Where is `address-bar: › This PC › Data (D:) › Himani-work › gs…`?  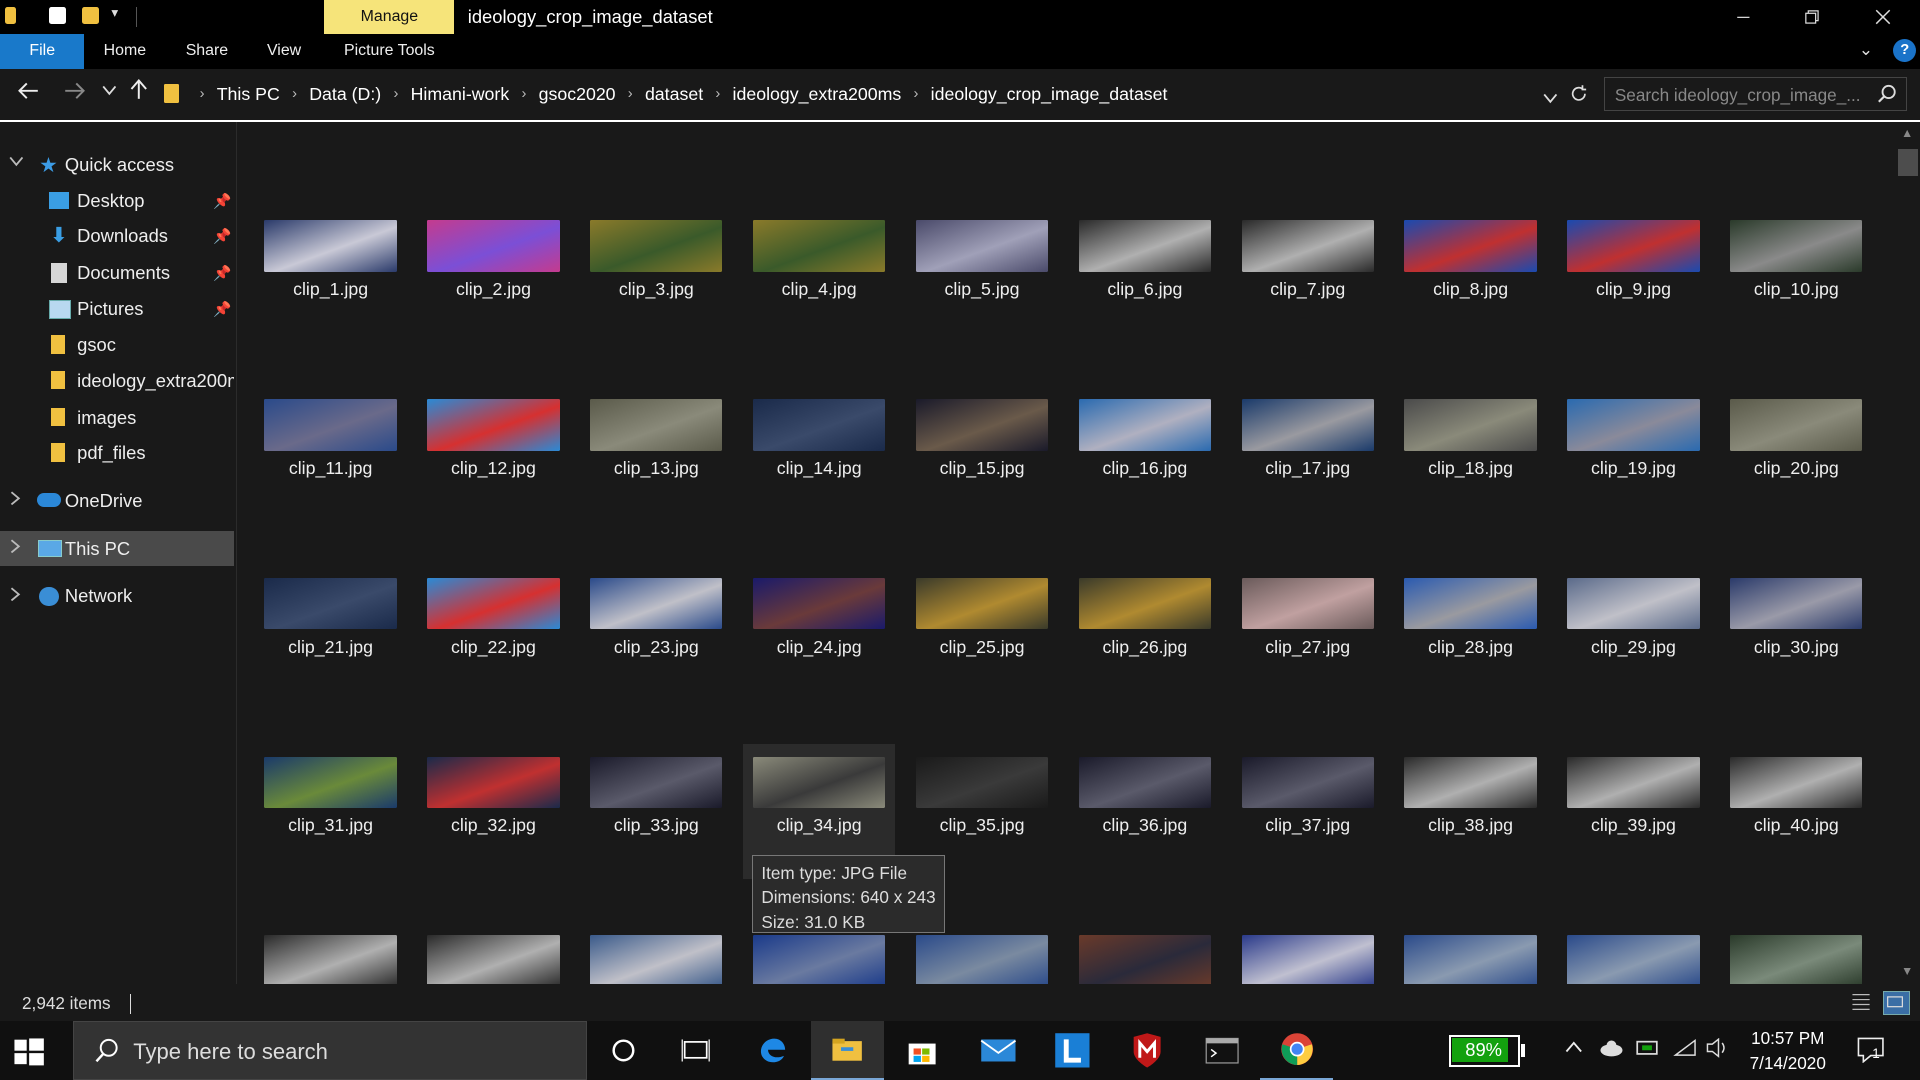
address-bar: › This PC › Data (D:) › Himani-work › gs… is located at coordinates (875, 94).